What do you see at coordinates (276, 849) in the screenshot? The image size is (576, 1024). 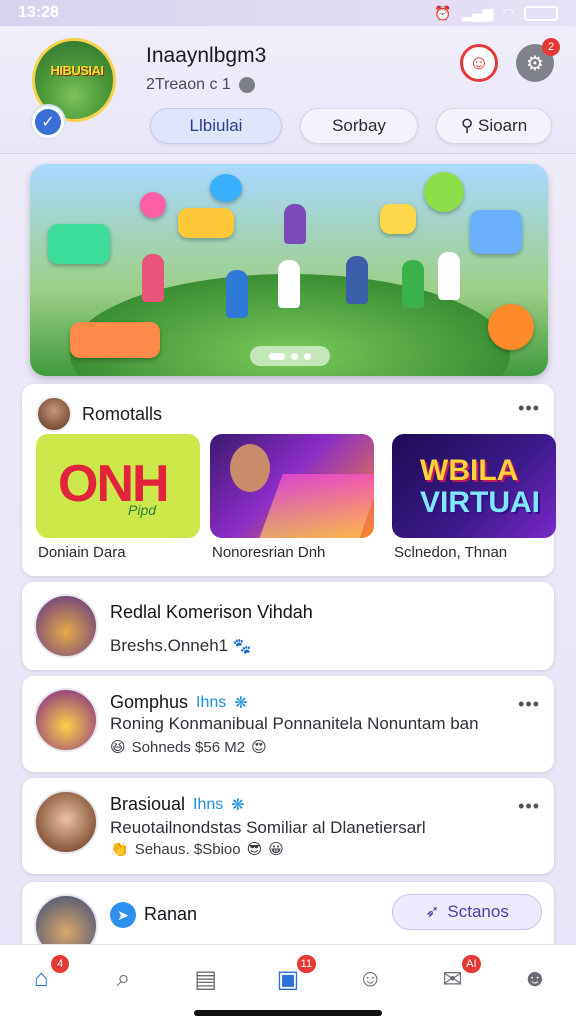 I see `emoji-icon: 😀` at bounding box center [276, 849].